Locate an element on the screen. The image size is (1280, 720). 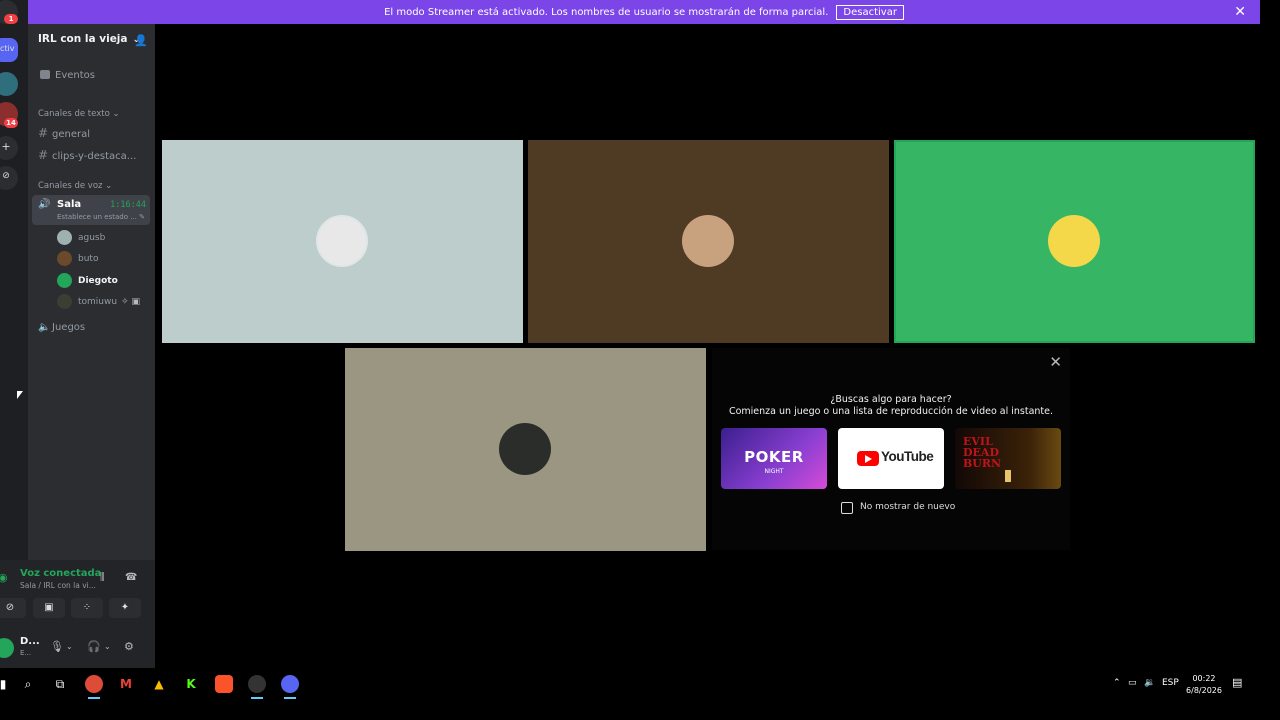
start-button: ▮ is located at coordinates (6, 684).